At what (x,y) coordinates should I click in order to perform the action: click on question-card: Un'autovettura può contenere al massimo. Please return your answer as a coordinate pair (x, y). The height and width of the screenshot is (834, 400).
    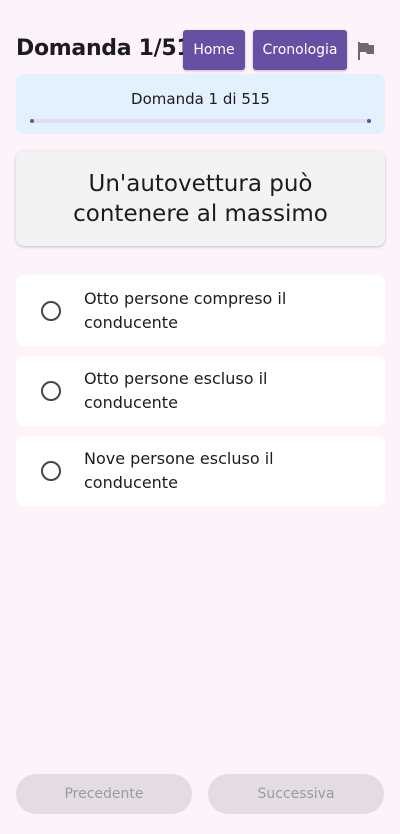
    Looking at the image, I should click on (200, 198).